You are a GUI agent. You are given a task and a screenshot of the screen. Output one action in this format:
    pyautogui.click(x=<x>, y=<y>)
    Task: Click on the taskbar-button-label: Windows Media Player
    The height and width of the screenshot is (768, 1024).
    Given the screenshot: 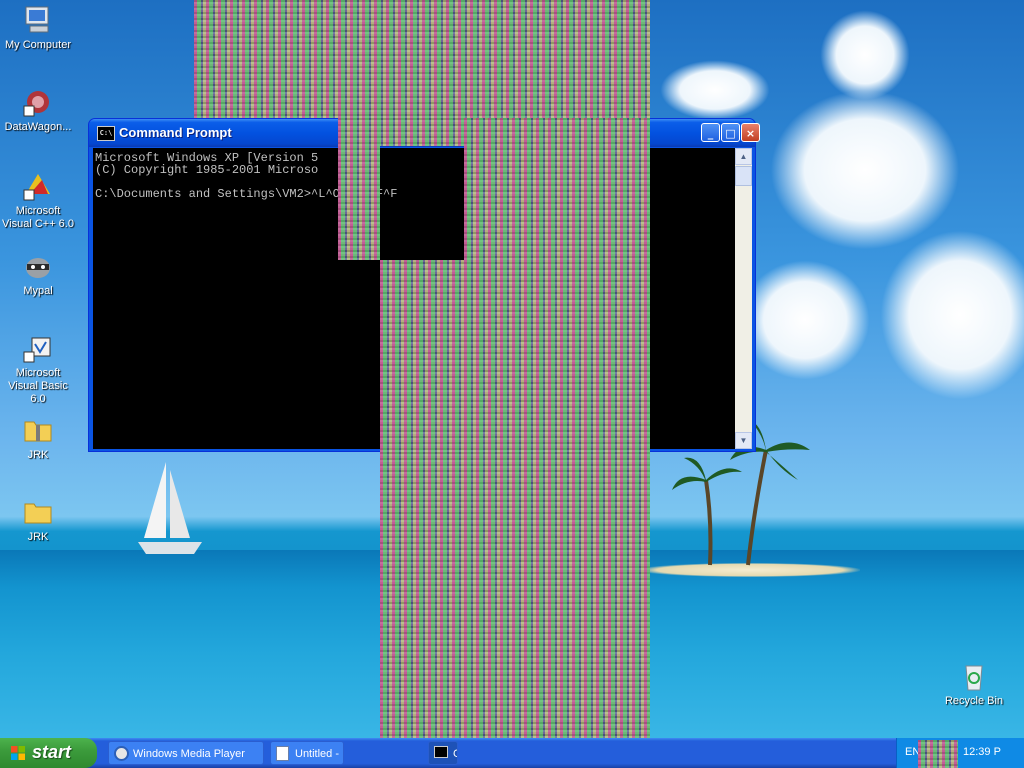 What is the action you would take?
    pyautogui.click(x=189, y=754)
    